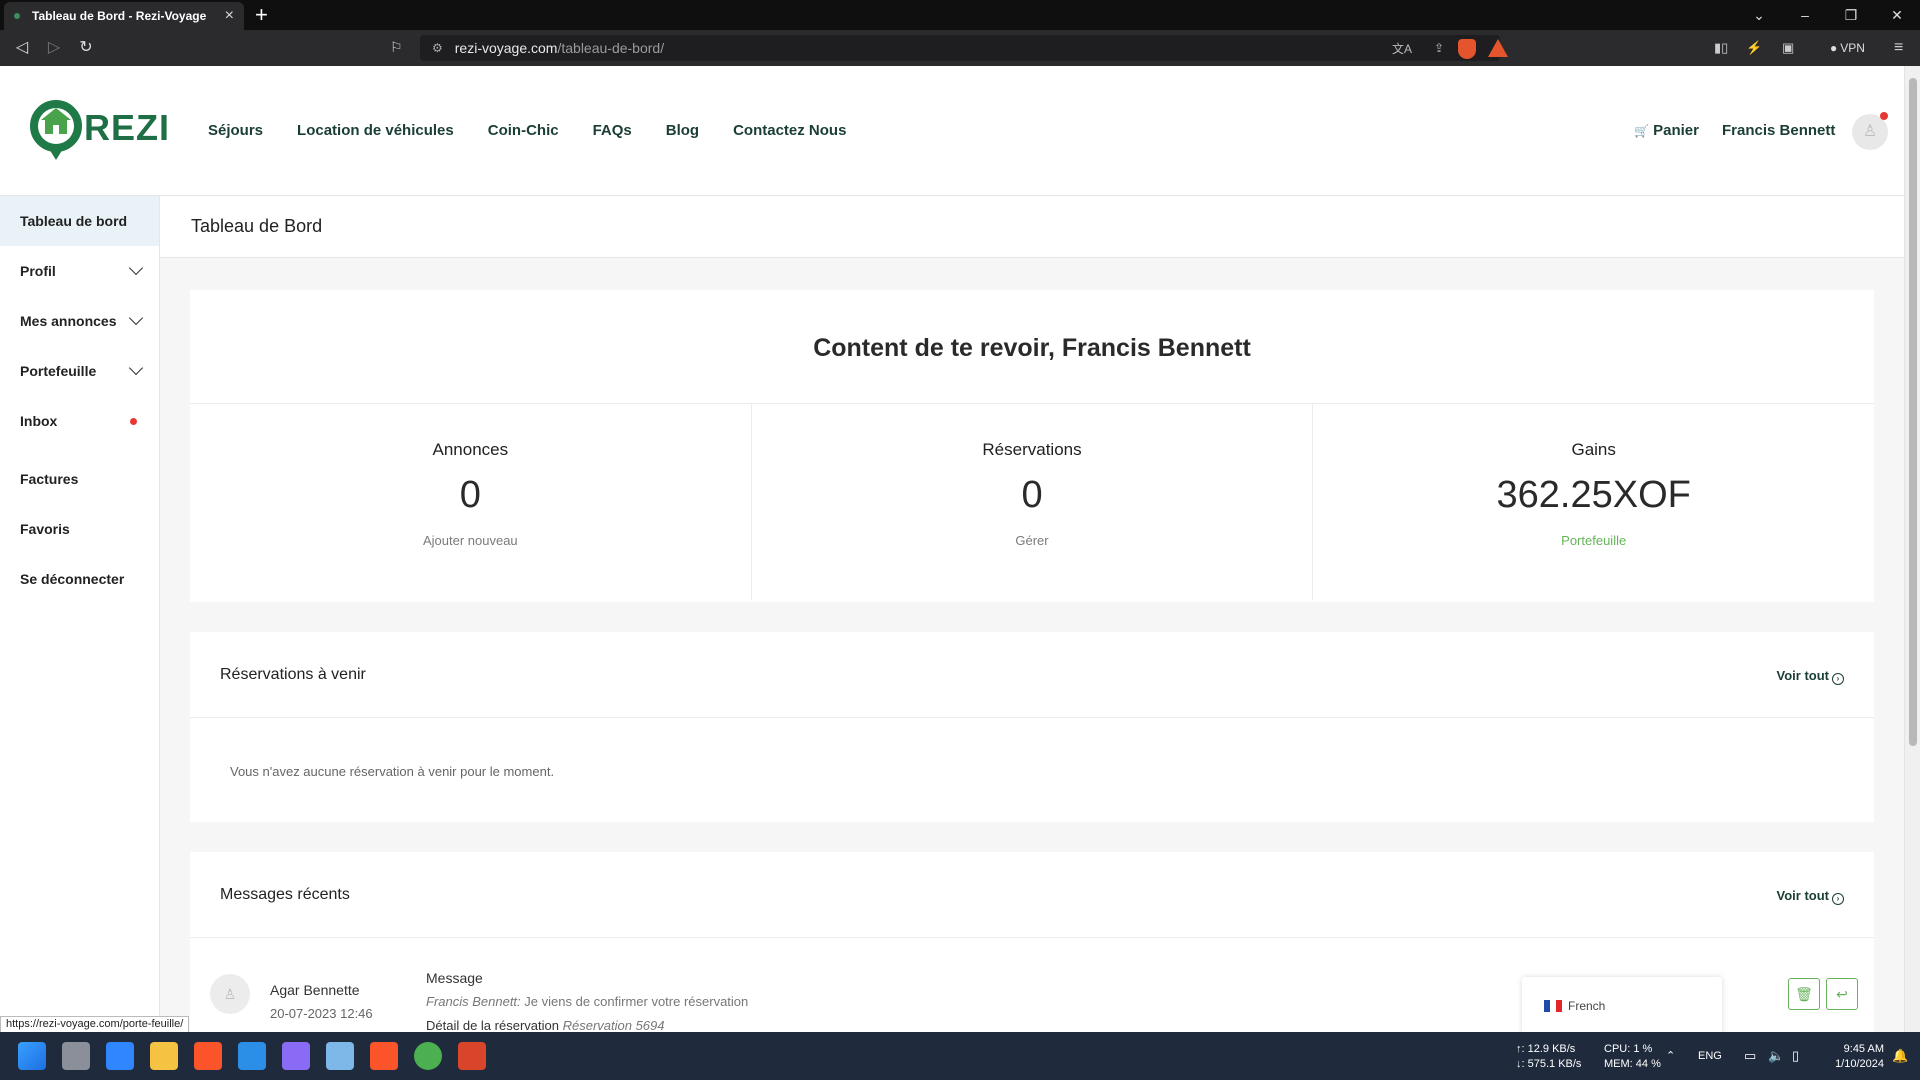  What do you see at coordinates (1754, 48) in the screenshot?
I see `extension-icon: ⚡` at bounding box center [1754, 48].